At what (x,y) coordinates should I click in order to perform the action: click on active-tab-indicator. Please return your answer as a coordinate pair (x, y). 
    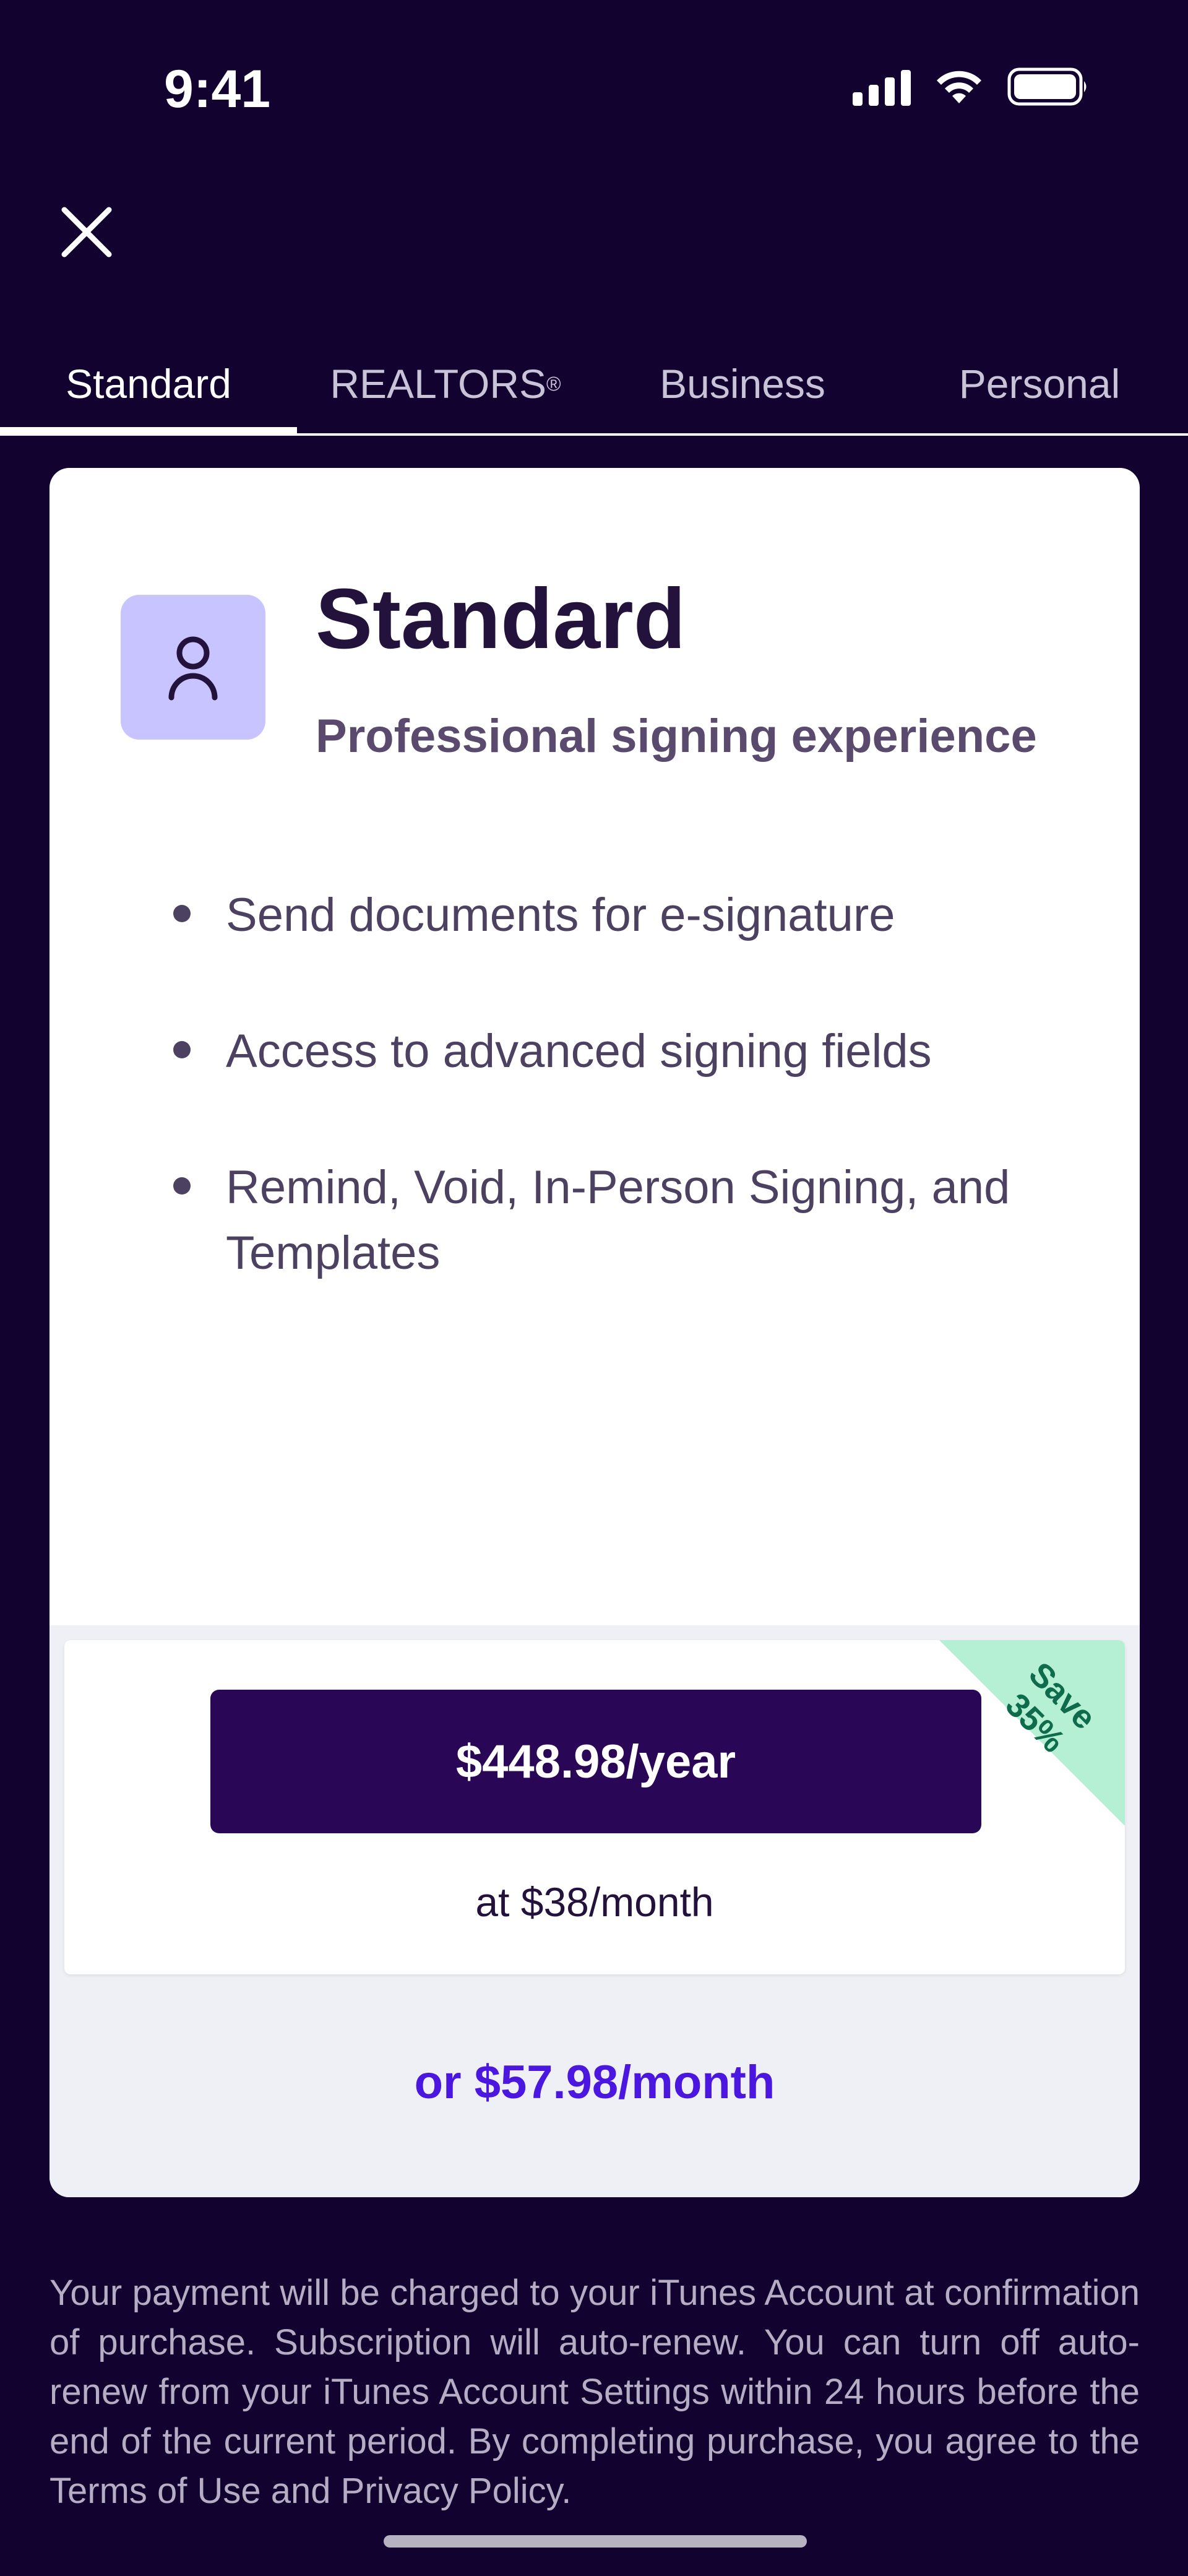
    Looking at the image, I should click on (148, 431).